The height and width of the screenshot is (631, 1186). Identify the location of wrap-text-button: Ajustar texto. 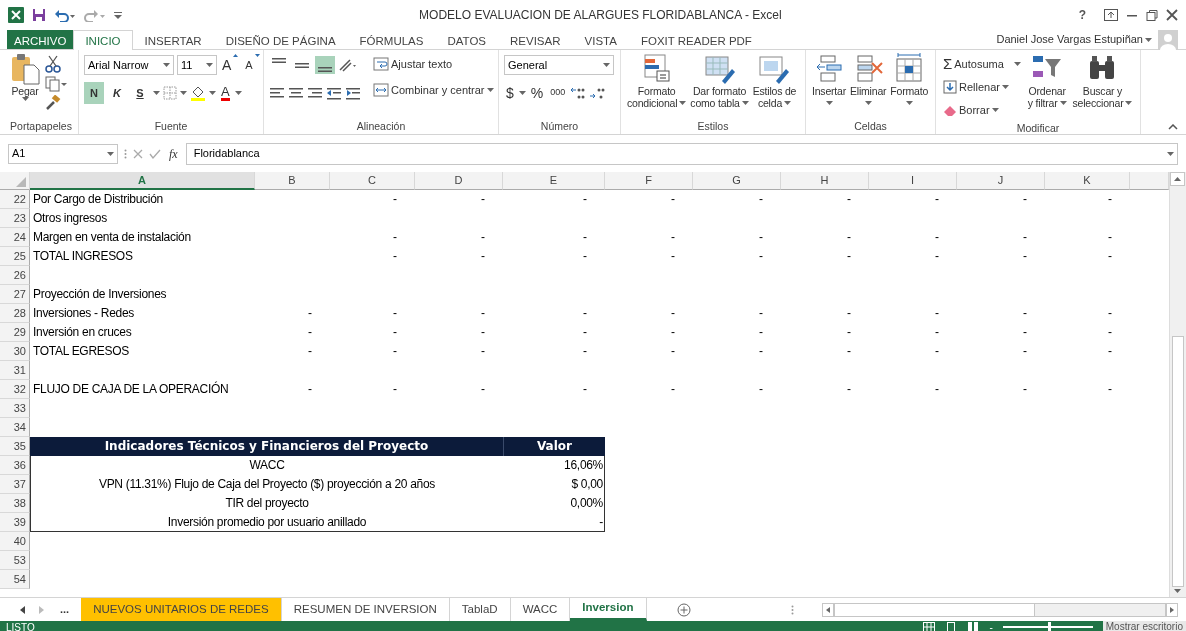
(433, 64).